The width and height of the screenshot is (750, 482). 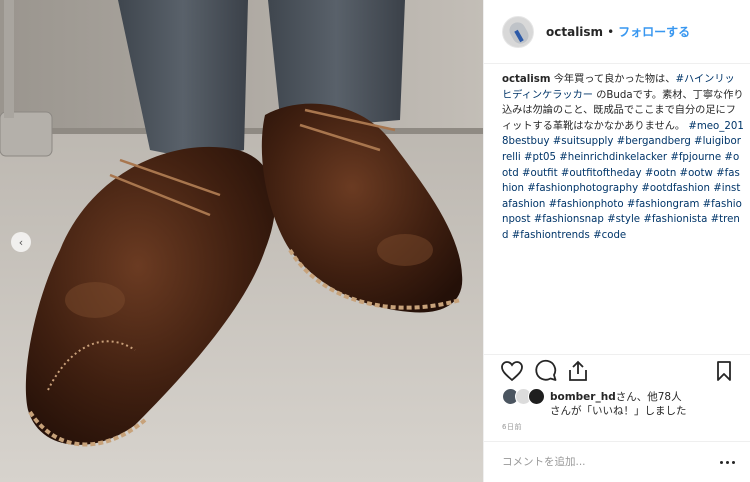 I want to click on share-icon, so click(x=578, y=371).